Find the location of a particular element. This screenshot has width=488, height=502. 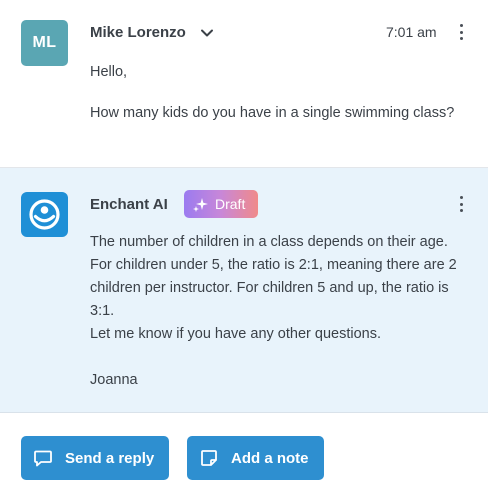

sender-name: Enchant AI is located at coordinates (129, 204).